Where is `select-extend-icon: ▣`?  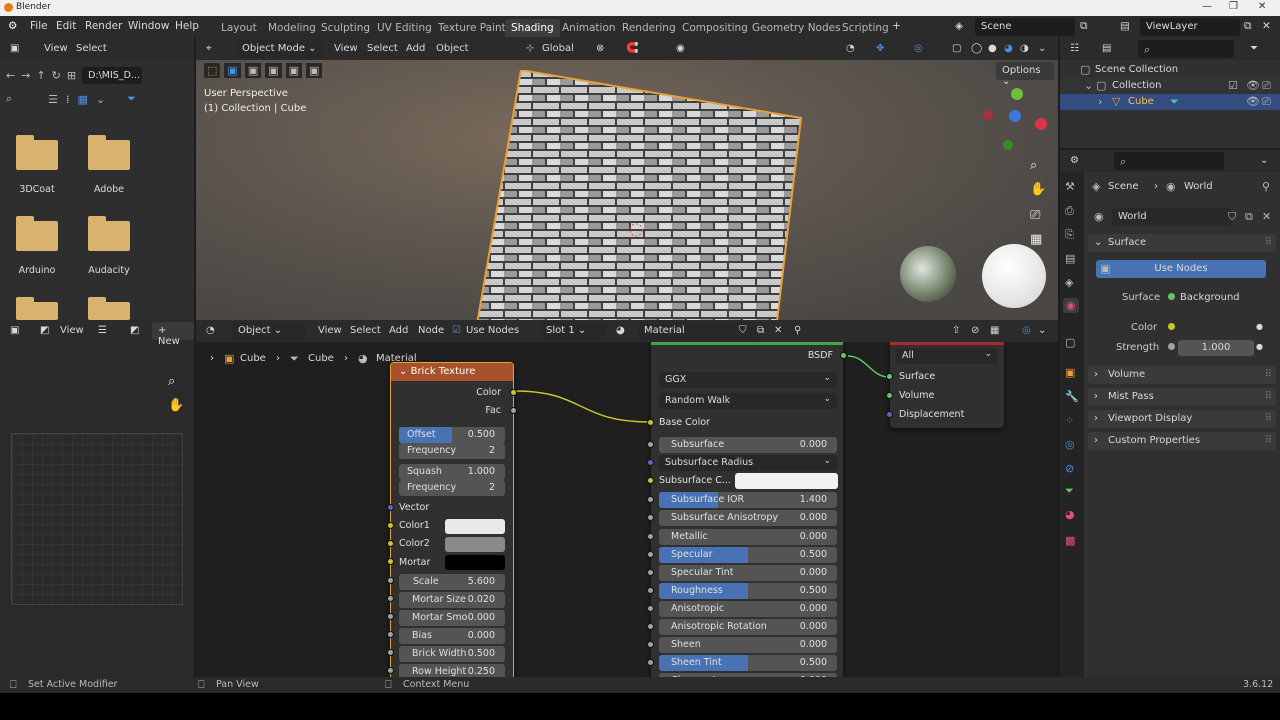
select-extend-icon: ▣ is located at coordinates (253, 70).